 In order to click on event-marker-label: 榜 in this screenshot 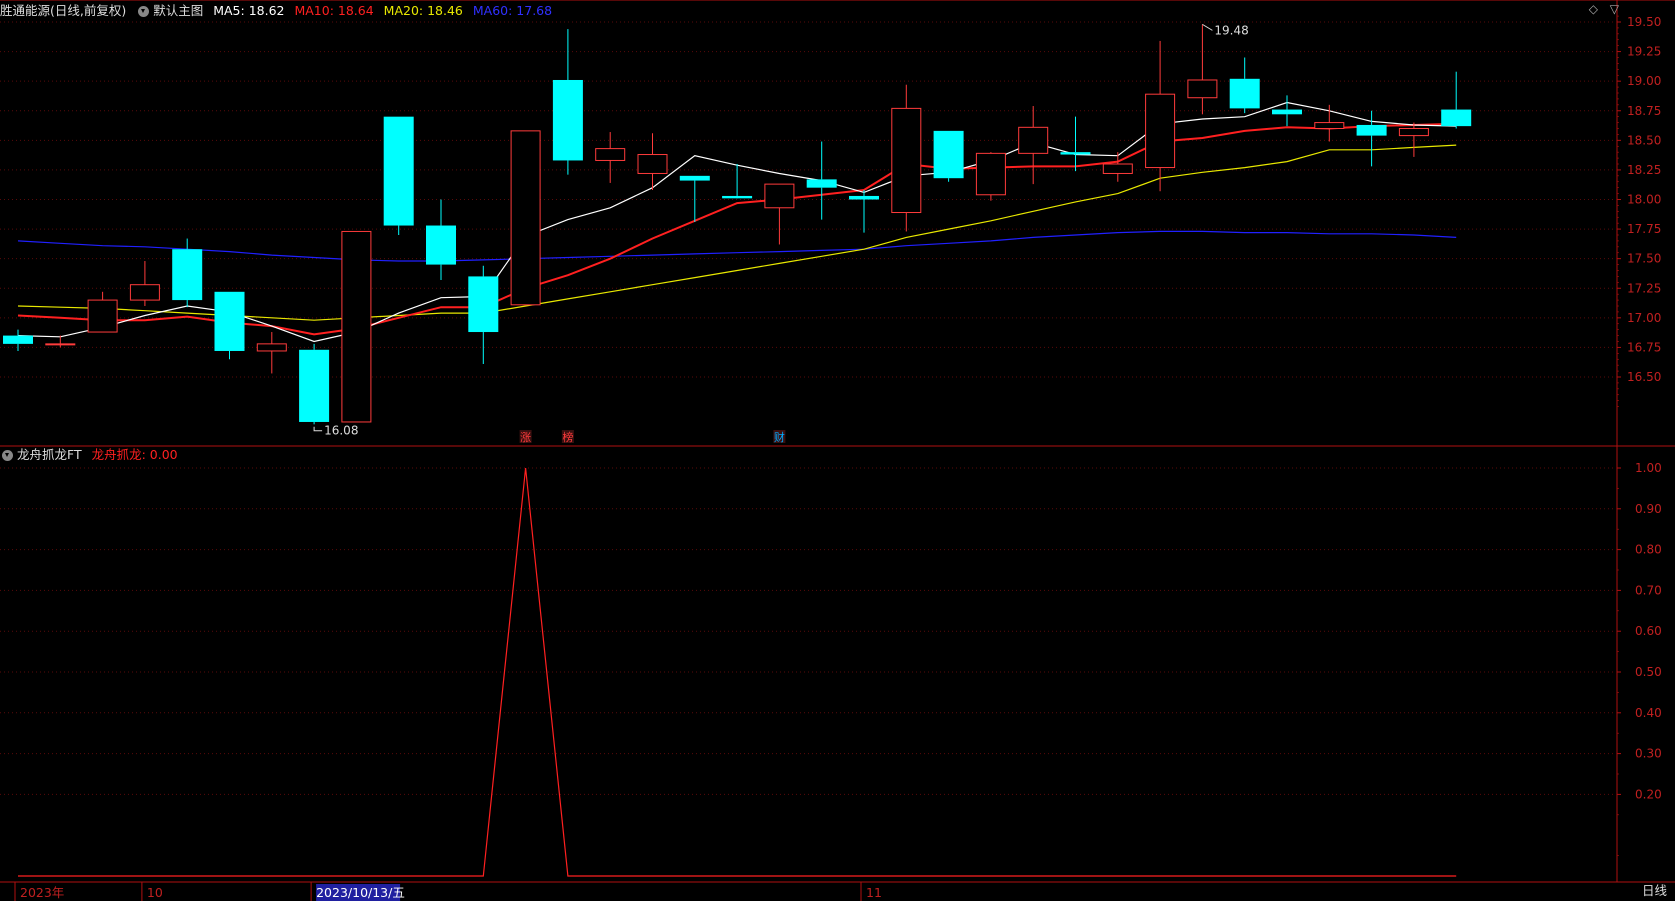, I will do `click(567, 437)`.